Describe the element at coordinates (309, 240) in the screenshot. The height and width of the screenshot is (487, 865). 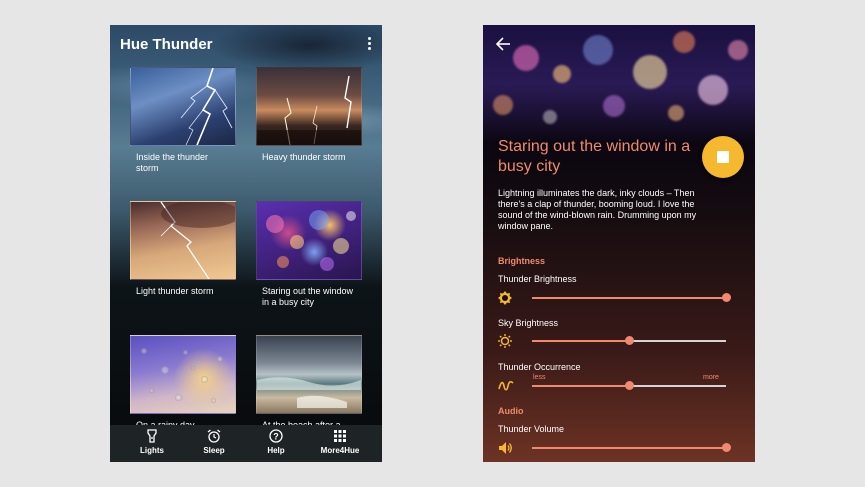
I see `scene-thumbnail-bokeh-city-lights` at that location.